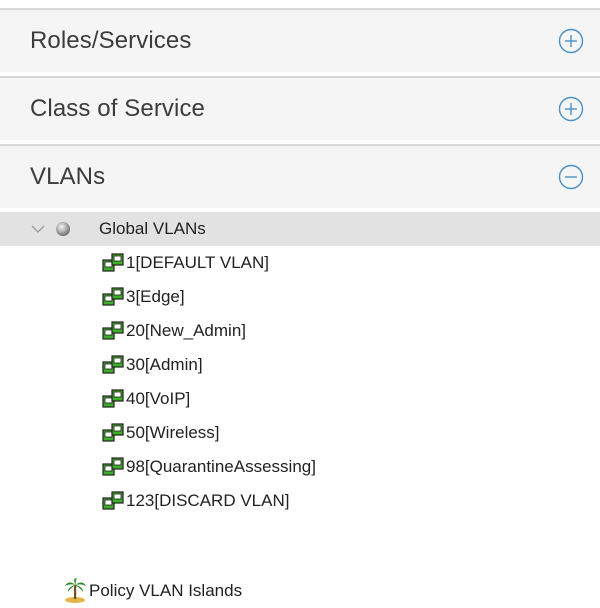  Describe the element at coordinates (164, 364) in the screenshot. I see `tree-node-label: 30[Admin]` at that location.